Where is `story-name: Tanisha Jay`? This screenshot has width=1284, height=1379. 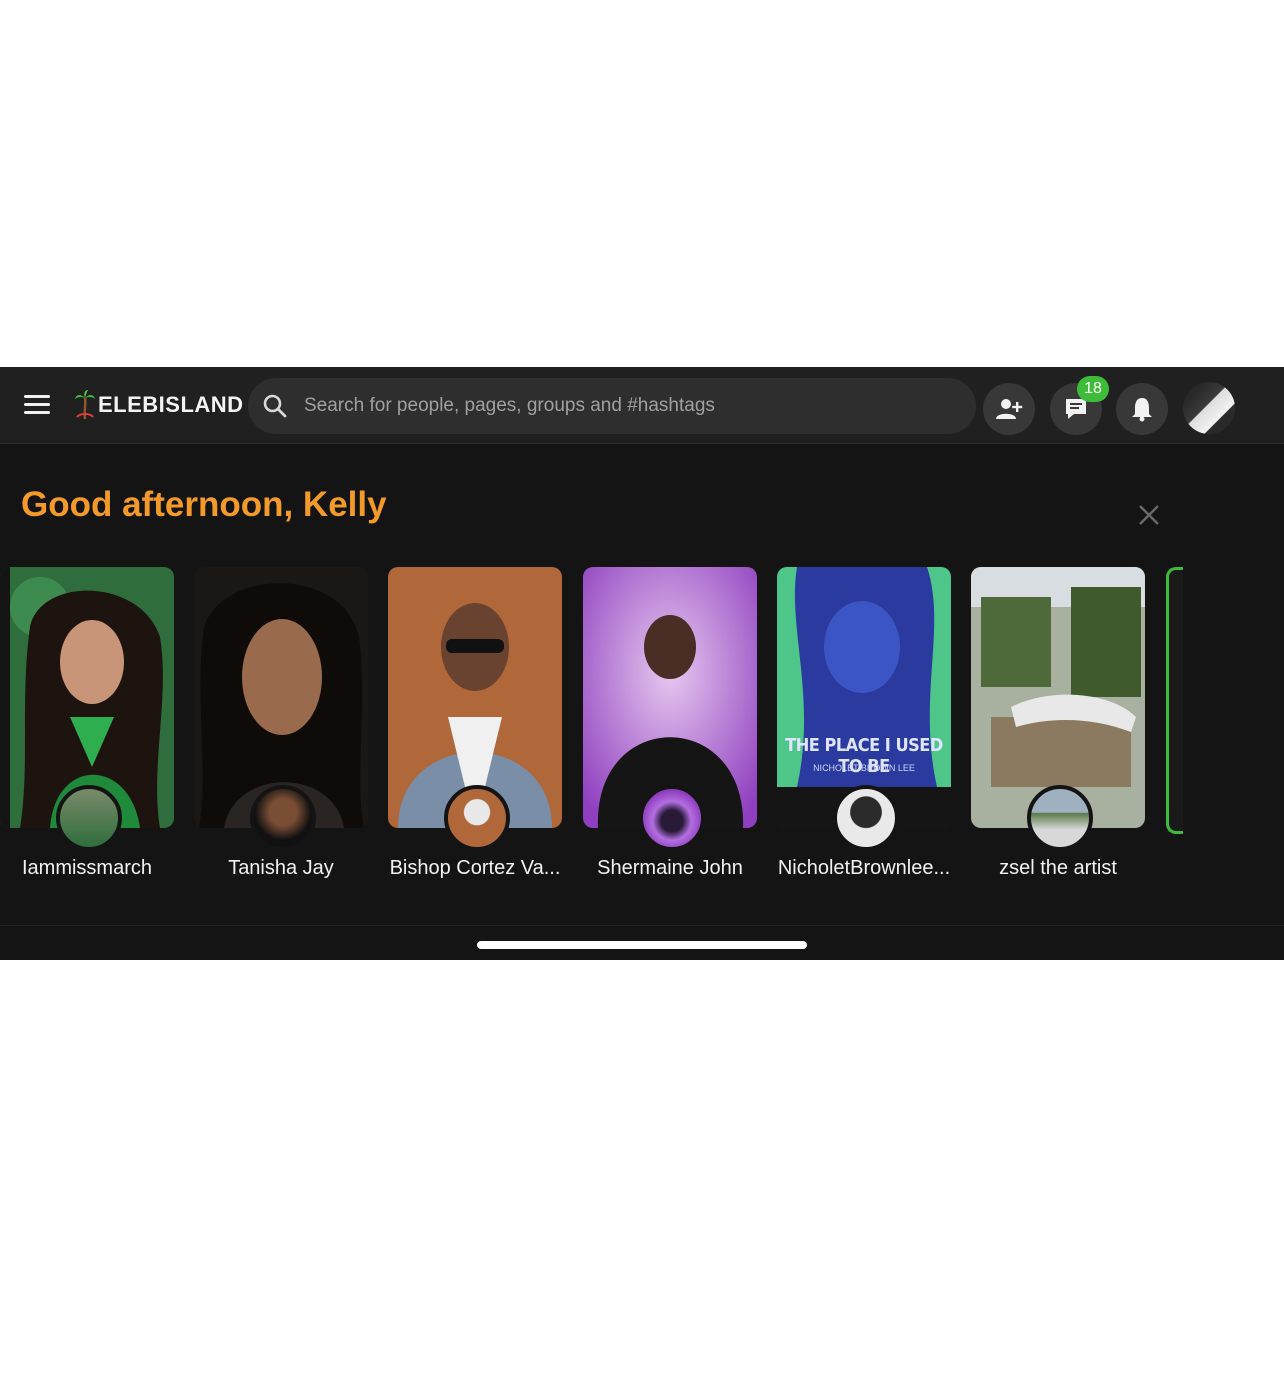 story-name: Tanisha Jay is located at coordinates (281, 868).